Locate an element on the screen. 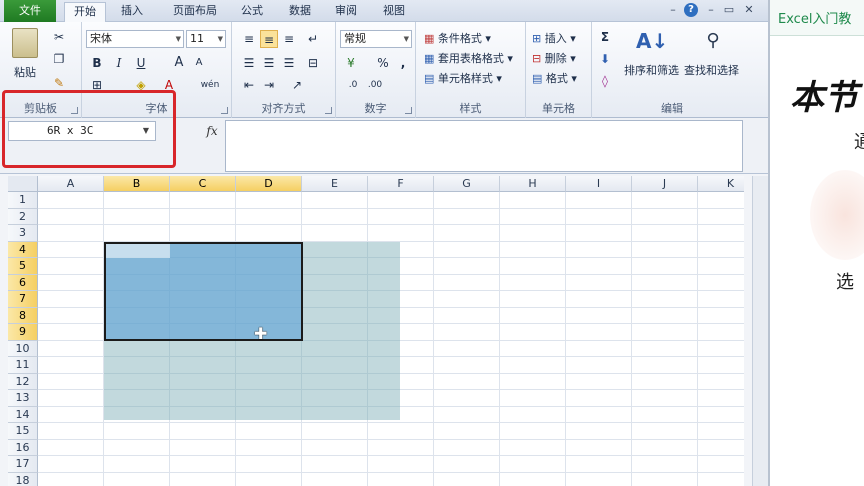 The height and width of the screenshot is (486, 864). increase-indent-icon: ⇥ is located at coordinates (269, 85).